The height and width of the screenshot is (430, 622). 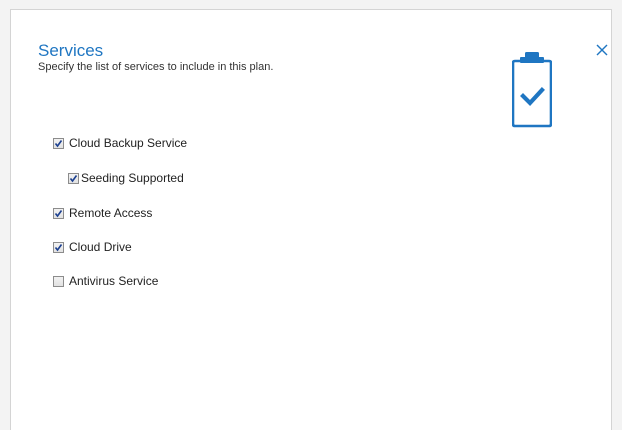 I want to click on service-label: Seeding Supported, so click(x=132, y=178).